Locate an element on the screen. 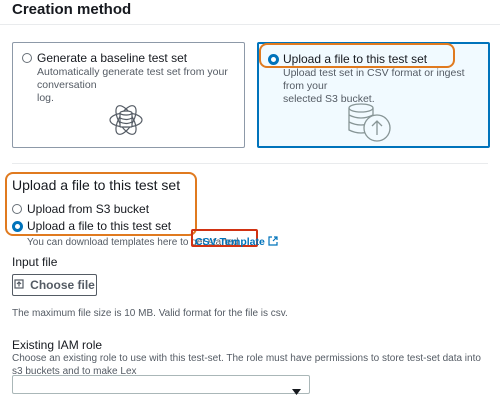  iam-role-label: Existing IAM role is located at coordinates (57, 345).